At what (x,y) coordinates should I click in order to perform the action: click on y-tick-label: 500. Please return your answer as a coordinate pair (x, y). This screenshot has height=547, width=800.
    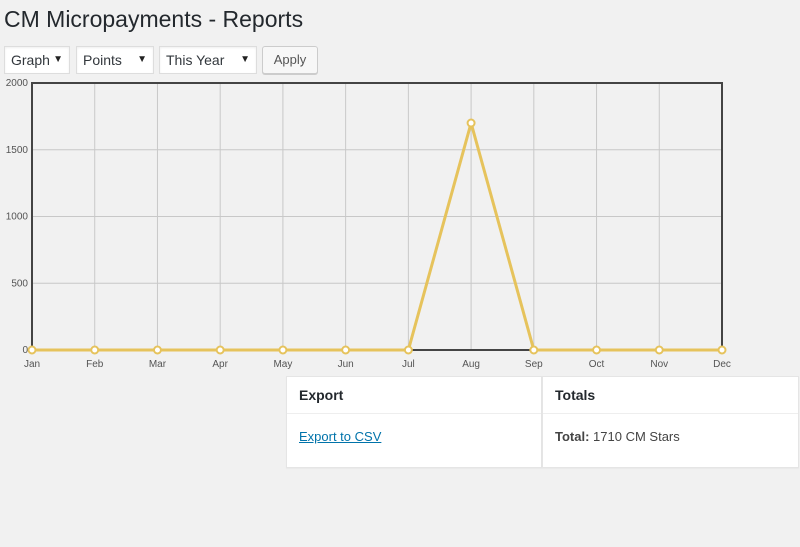
    Looking at the image, I should click on (19, 283).